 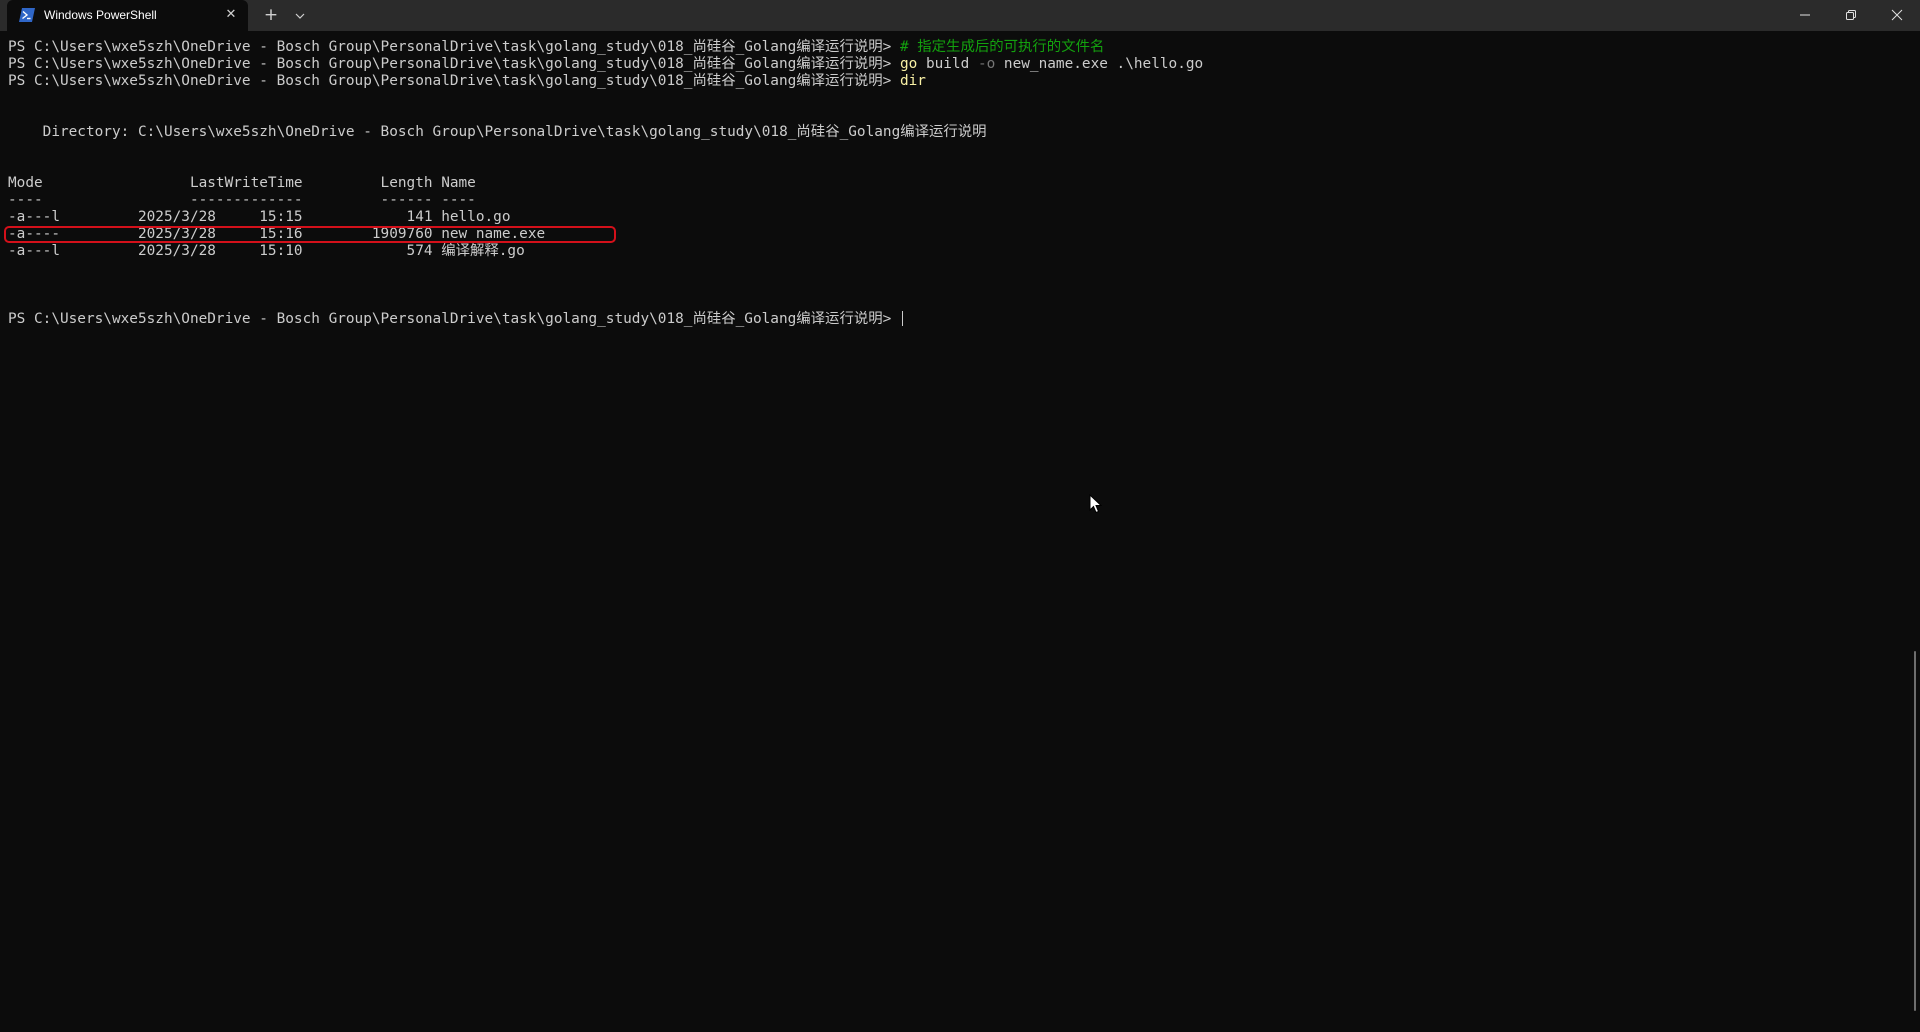 I want to click on mouse-pointer-icon, so click(x=1096, y=504).